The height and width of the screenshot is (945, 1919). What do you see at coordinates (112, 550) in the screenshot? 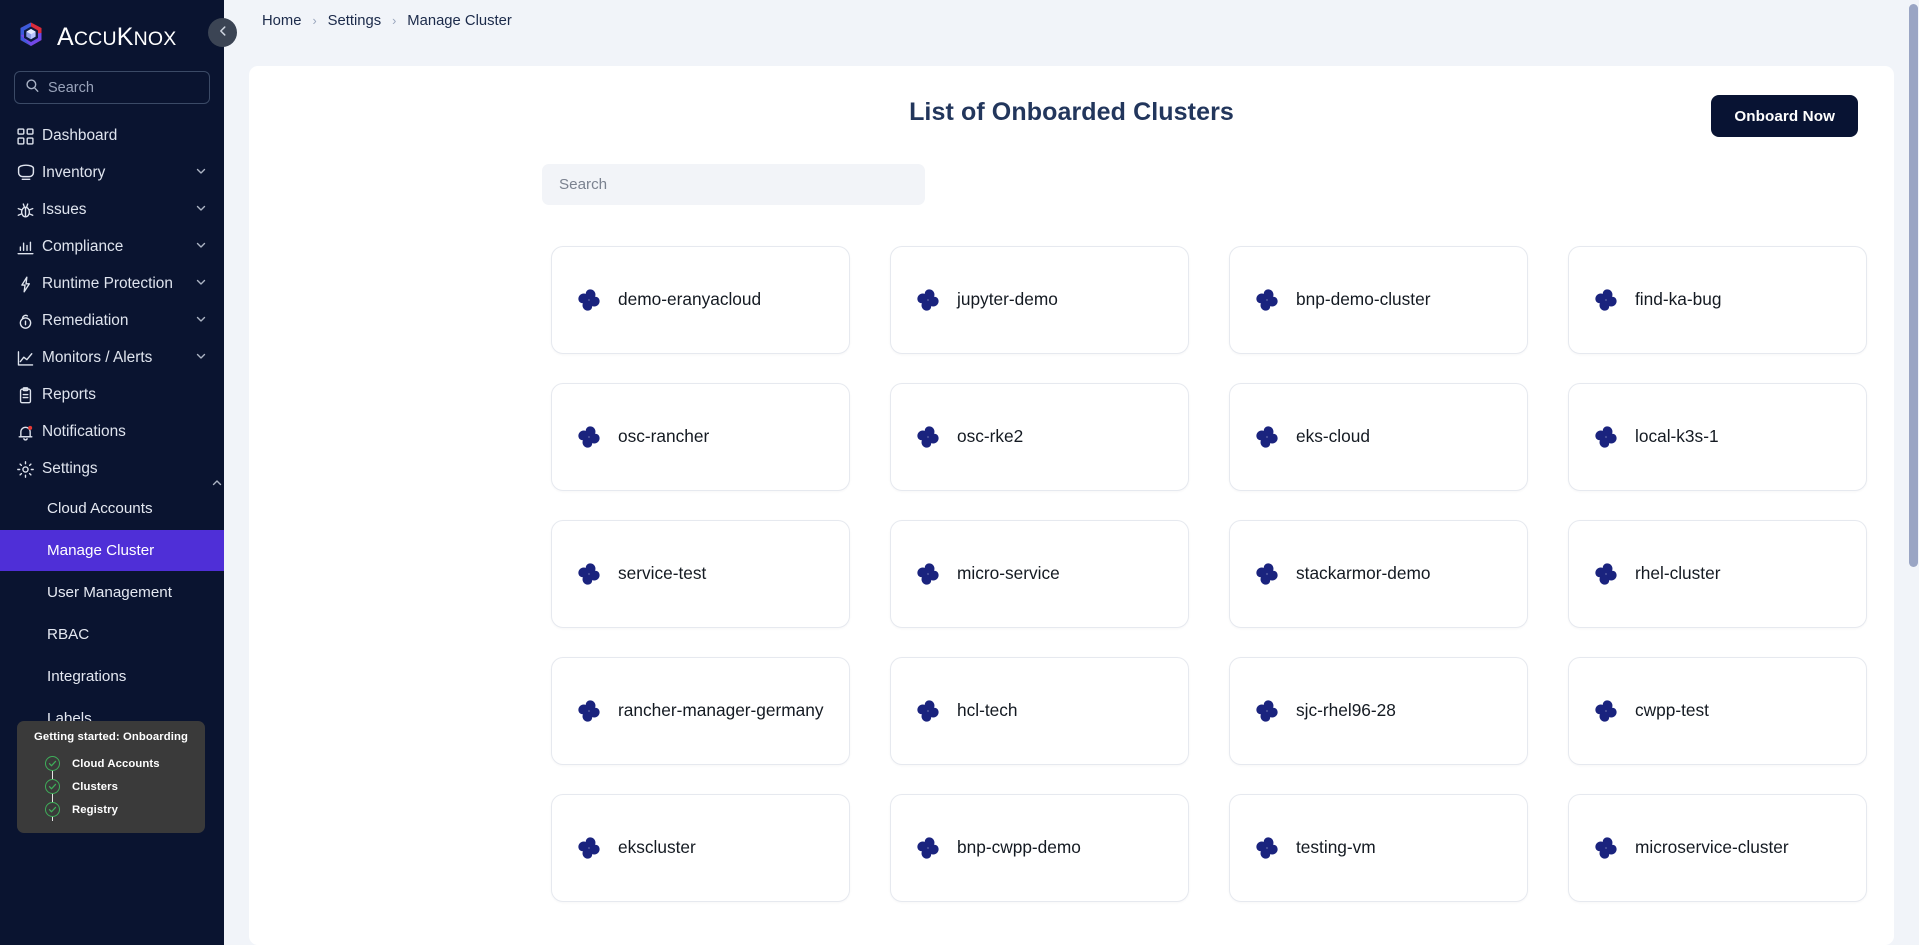
I see `sidebar-subitem-manage-cluster: Manage Cluster` at bounding box center [112, 550].